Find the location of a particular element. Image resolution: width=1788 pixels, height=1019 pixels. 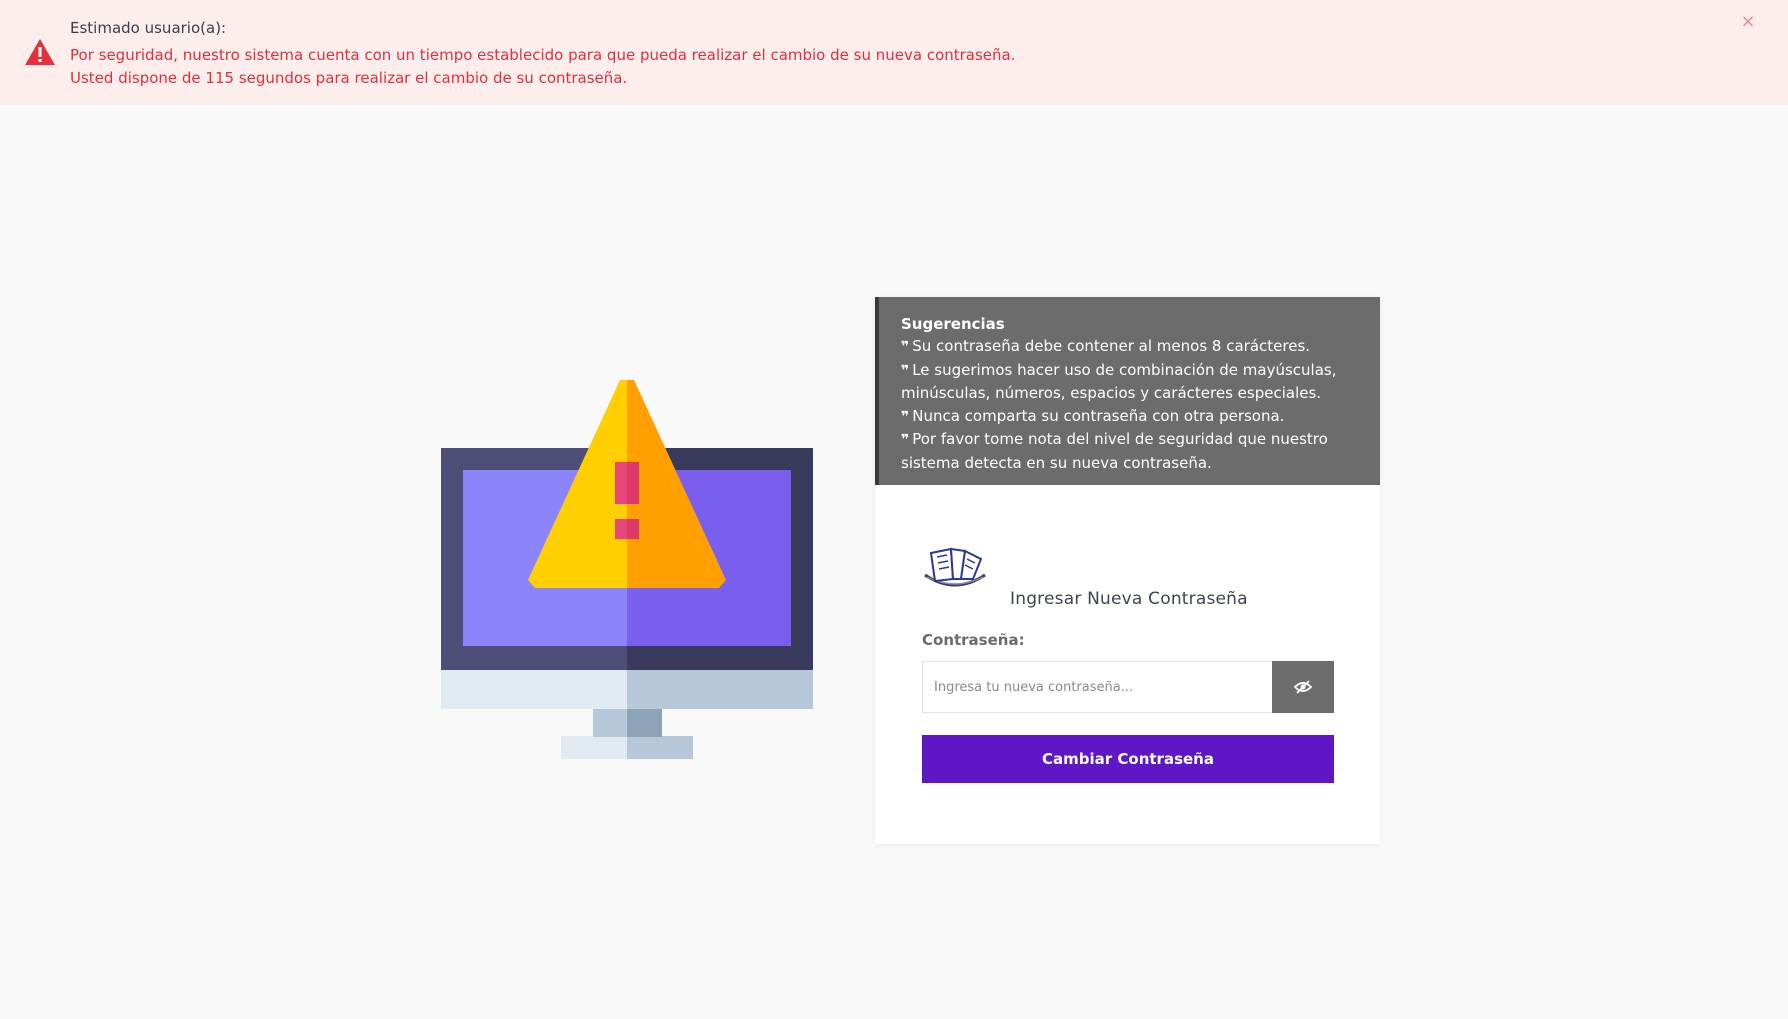

monitor-warning-illustration is located at coordinates (627, 569).